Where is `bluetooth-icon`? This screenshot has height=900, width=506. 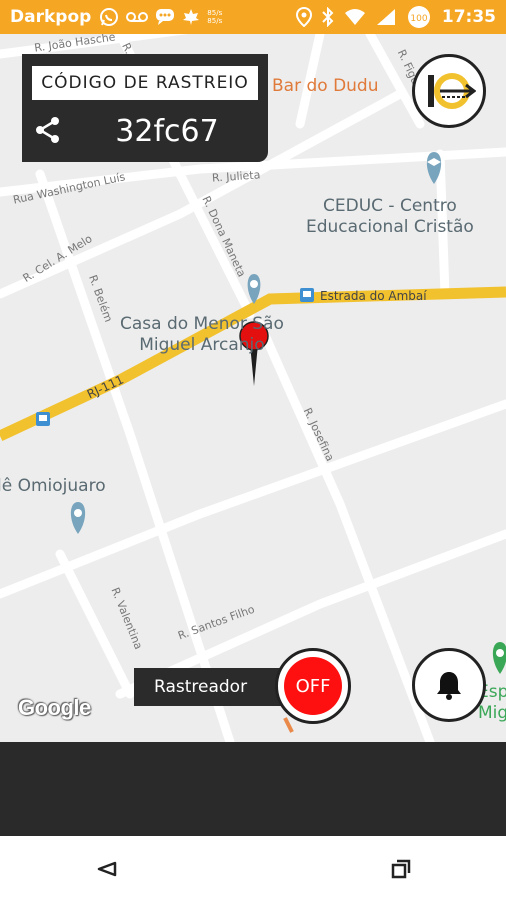 bluetooth-icon is located at coordinates (328, 17).